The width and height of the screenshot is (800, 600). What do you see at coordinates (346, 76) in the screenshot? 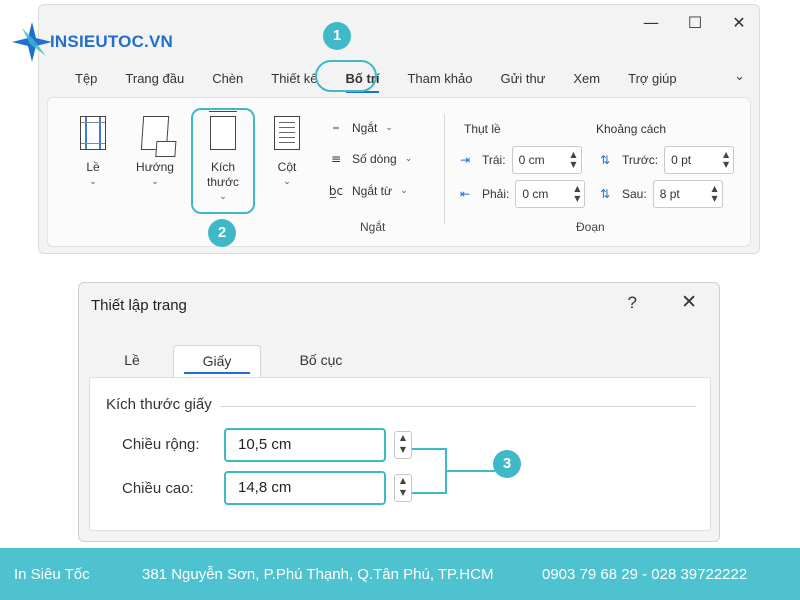
I see `layout-tab-highlight` at bounding box center [346, 76].